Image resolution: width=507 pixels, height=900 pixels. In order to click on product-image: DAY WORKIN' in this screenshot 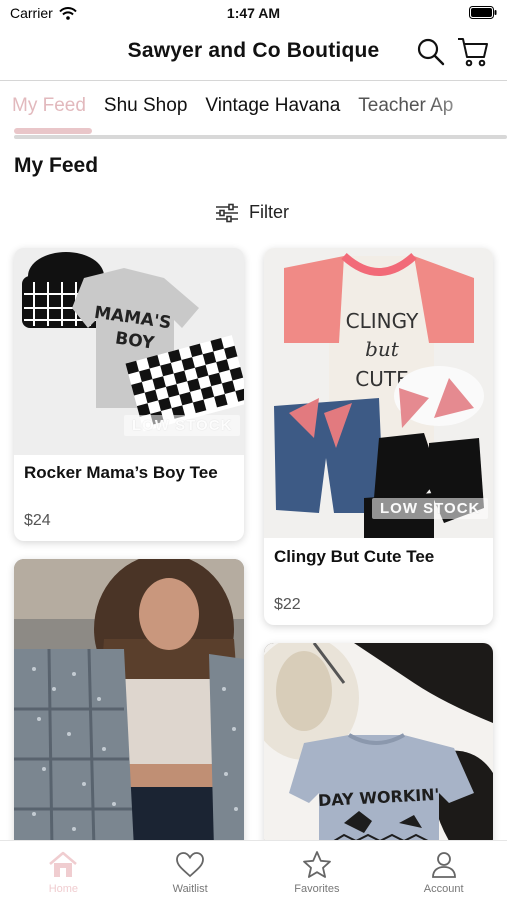, I will do `click(378, 746)`.